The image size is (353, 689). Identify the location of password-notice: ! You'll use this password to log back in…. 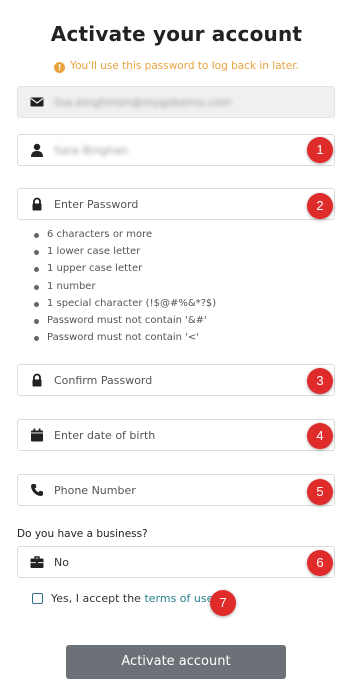
(176, 66).